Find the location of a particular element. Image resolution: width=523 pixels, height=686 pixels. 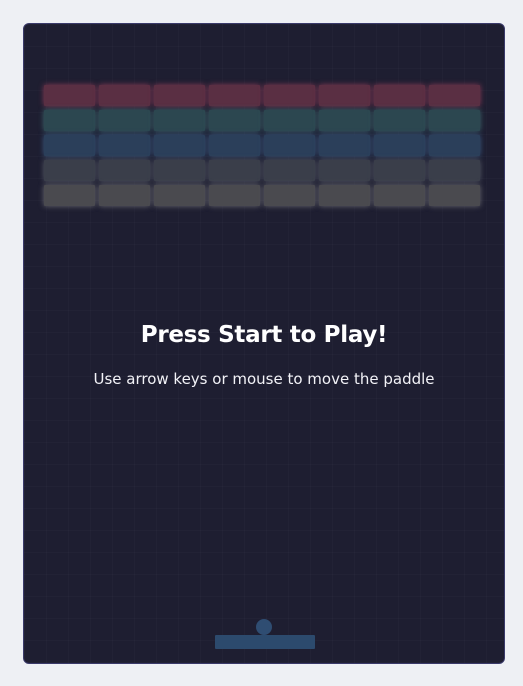

start-title: Press Start to Play! is located at coordinates (264, 335).